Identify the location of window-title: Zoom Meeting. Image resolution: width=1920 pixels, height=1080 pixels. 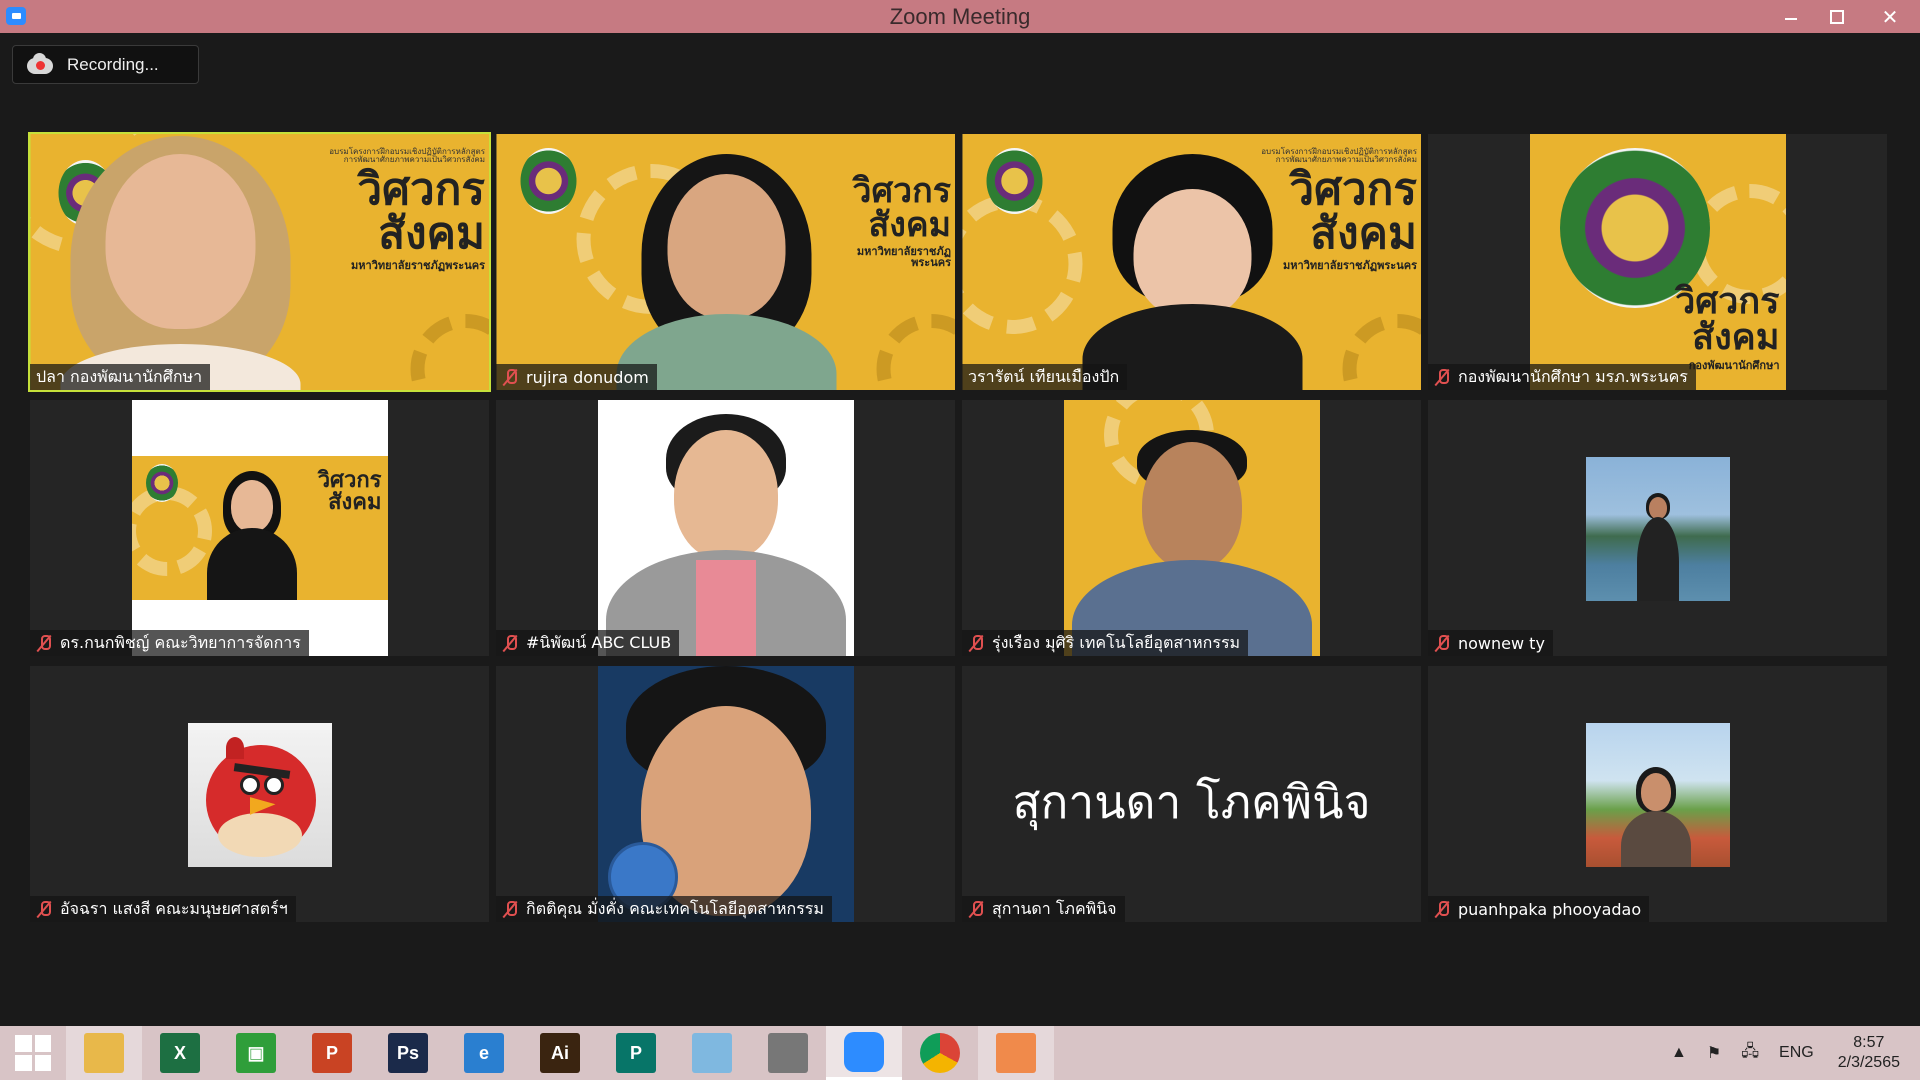
(960, 16).